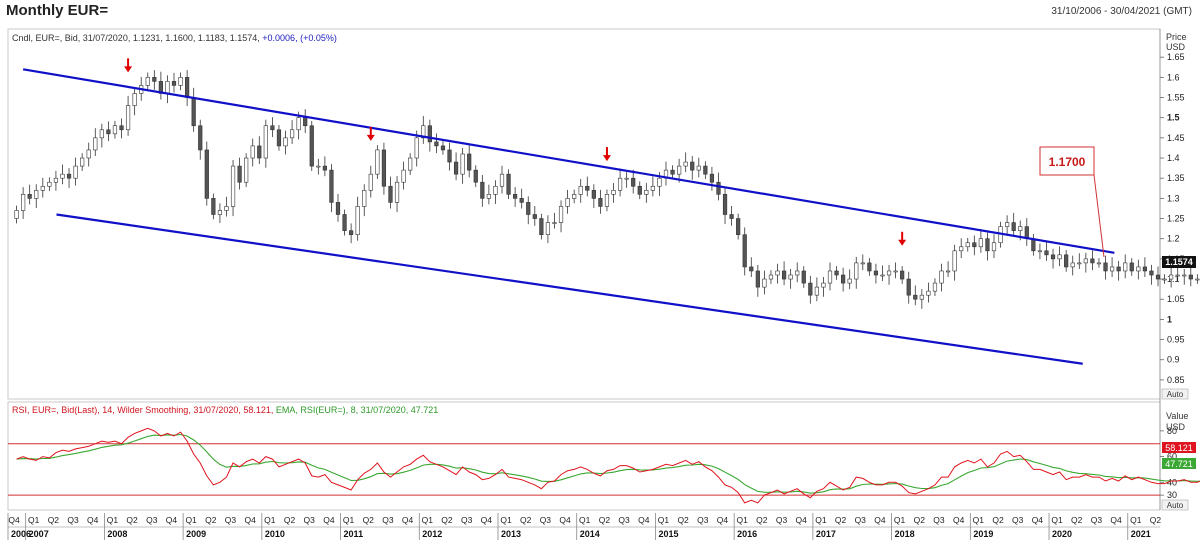 The width and height of the screenshot is (1200, 553). What do you see at coordinates (1067, 162) in the screenshot?
I see `target-callout-value: 1.1700` at bounding box center [1067, 162].